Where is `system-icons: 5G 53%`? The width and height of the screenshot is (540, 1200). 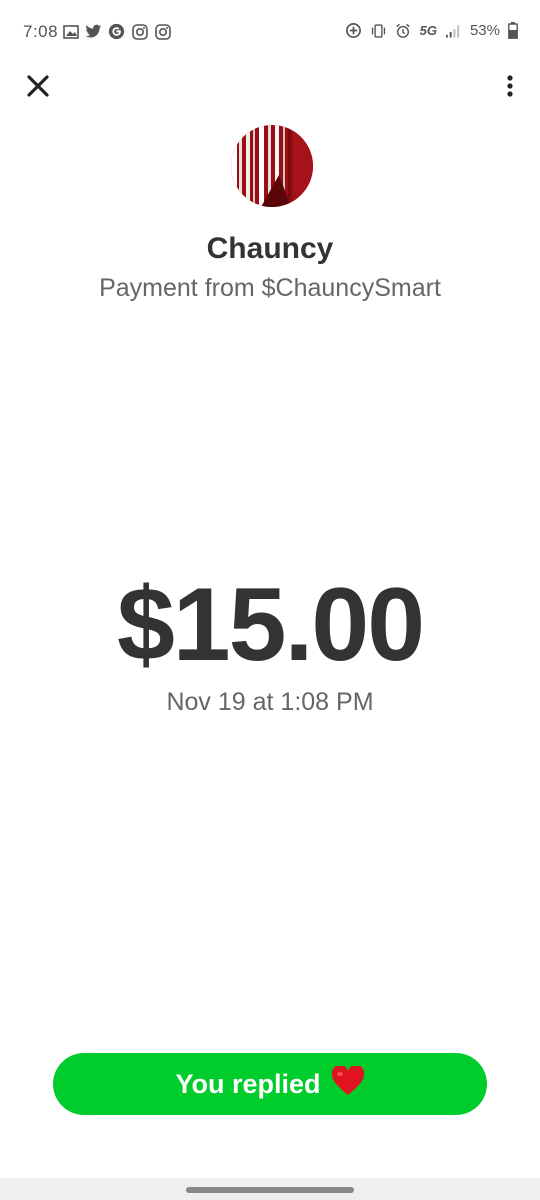 system-icons: 5G 53% is located at coordinates (431, 30).